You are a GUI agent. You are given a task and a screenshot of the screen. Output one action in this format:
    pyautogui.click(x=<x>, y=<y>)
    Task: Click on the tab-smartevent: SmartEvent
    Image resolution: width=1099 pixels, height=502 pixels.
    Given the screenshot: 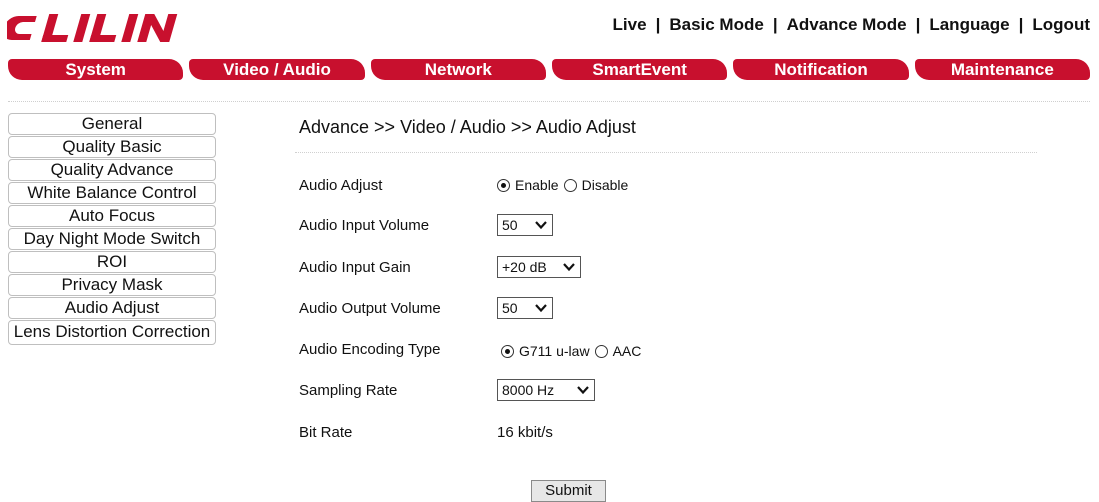 What is the action you would take?
    pyautogui.click(x=639, y=69)
    